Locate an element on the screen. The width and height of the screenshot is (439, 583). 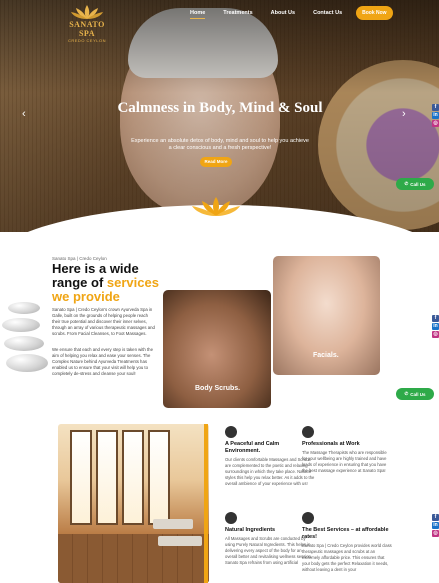
brand-sub: CREDO CEYLON is located at coordinates (86, 40).